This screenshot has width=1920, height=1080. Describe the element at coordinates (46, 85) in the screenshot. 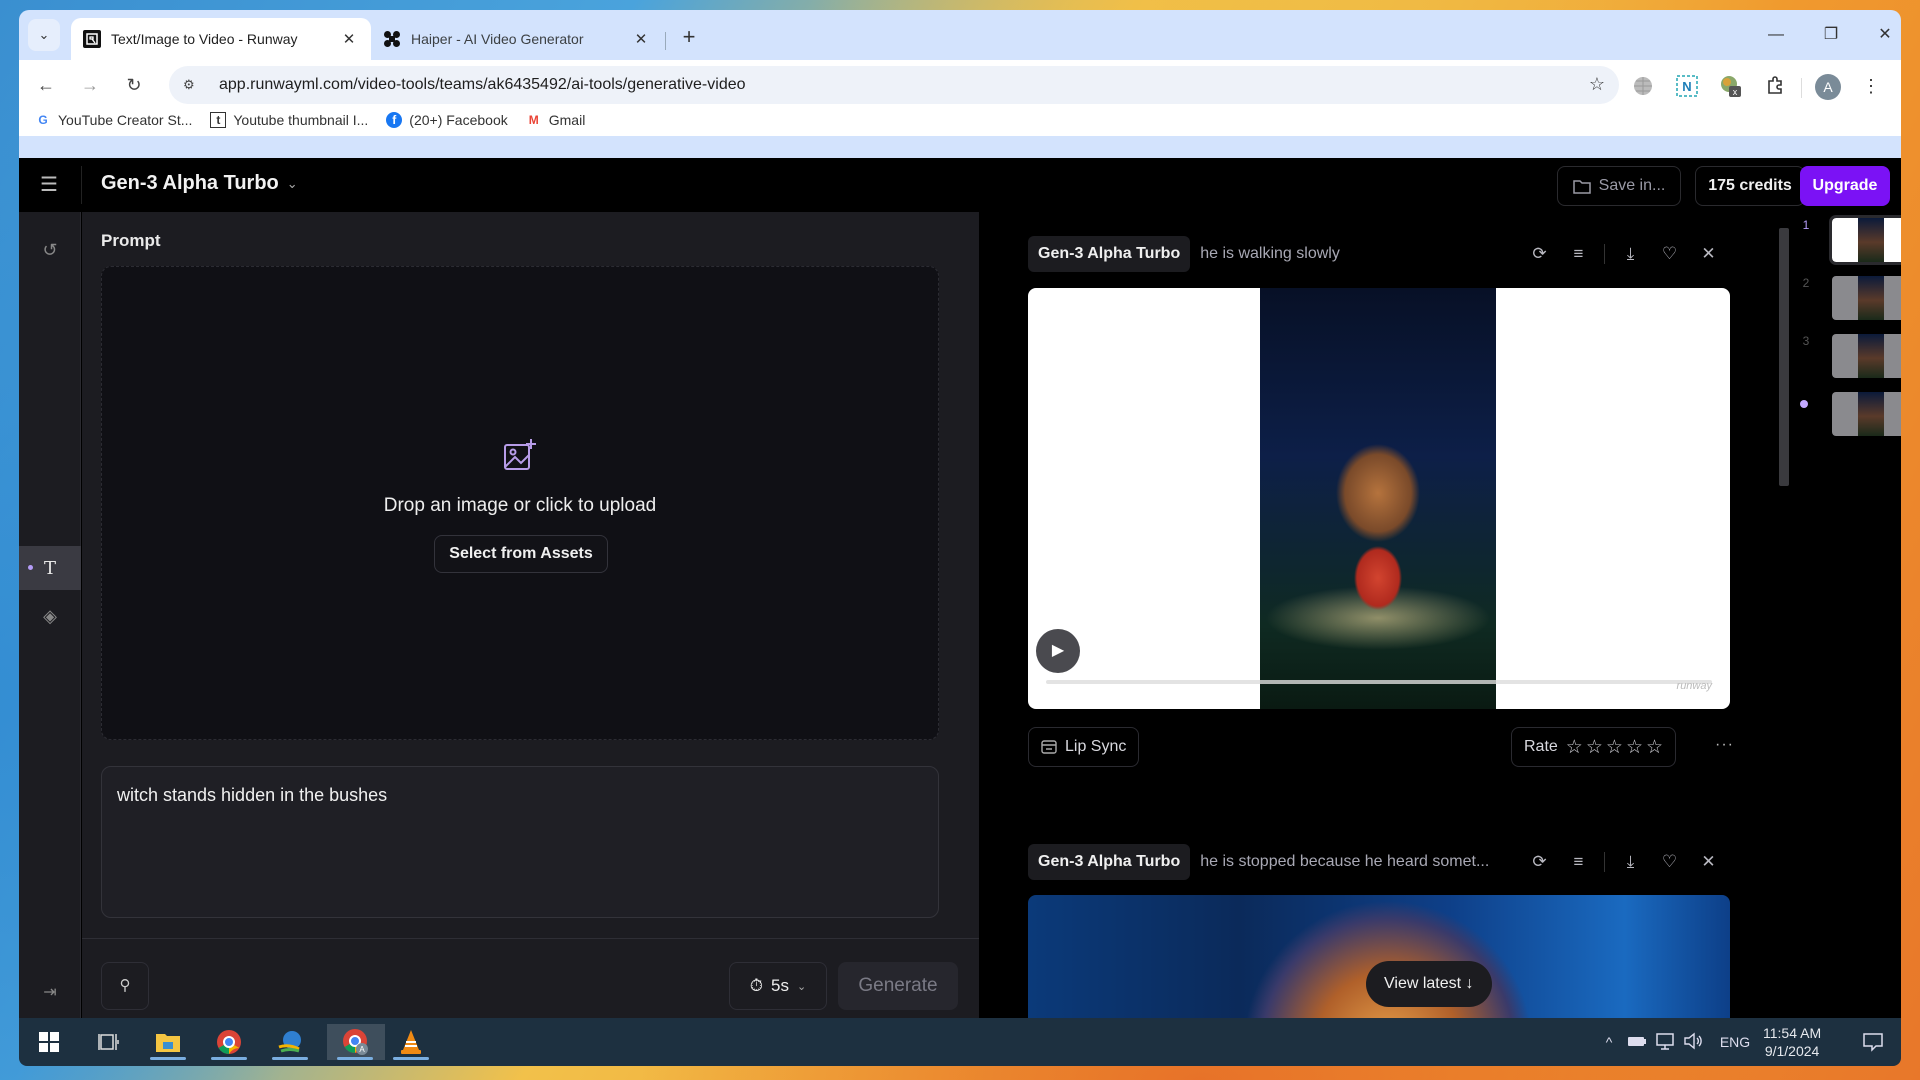

I see `back-button: ←` at that location.